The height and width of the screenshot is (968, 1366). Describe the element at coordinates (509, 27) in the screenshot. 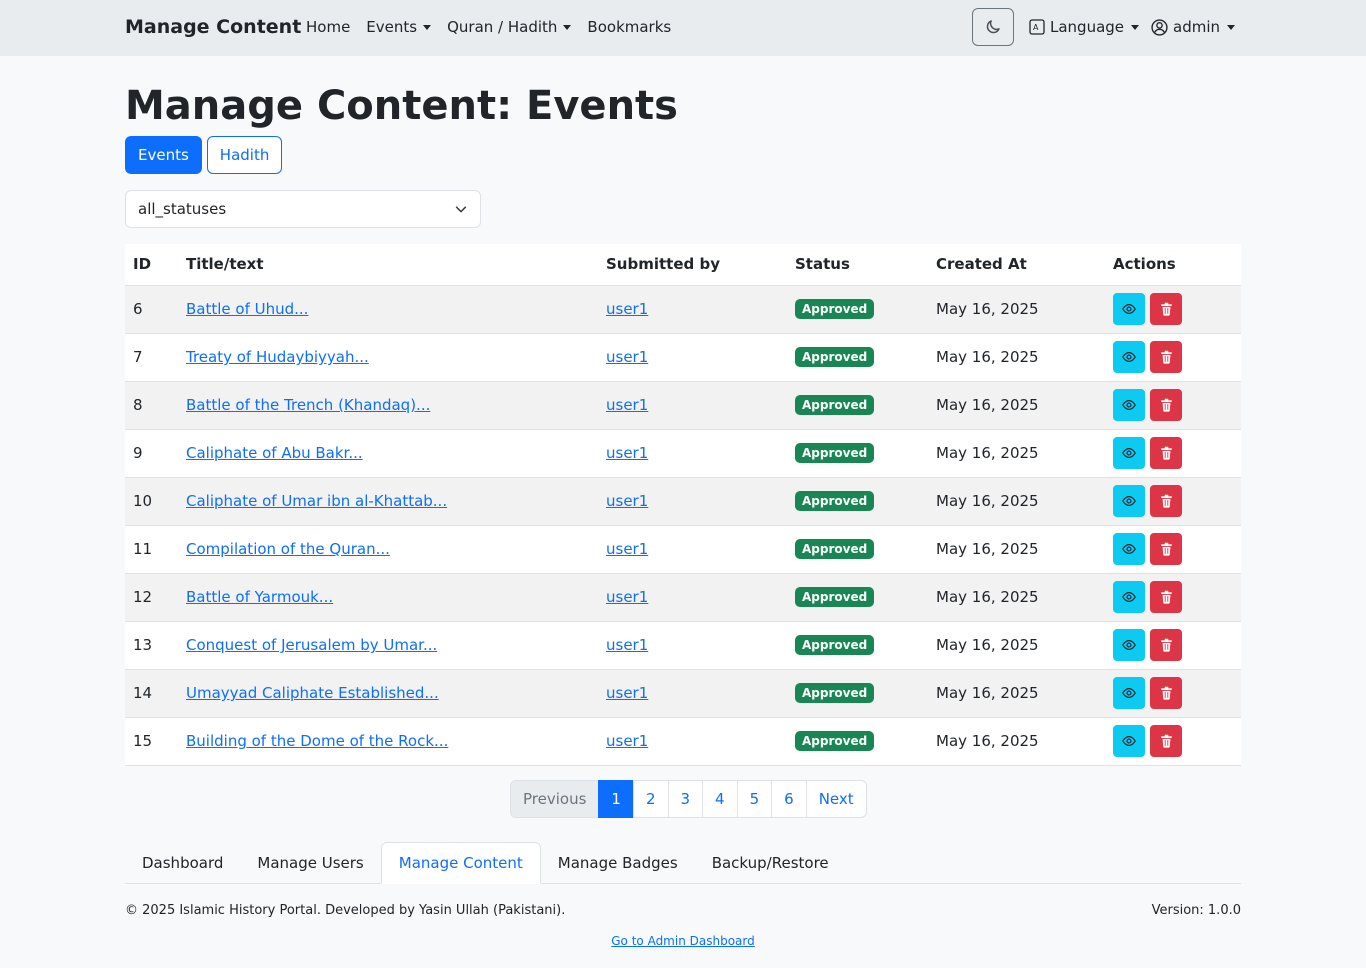

I see `nav-item-quran-hadith: Quran / Hadith` at that location.